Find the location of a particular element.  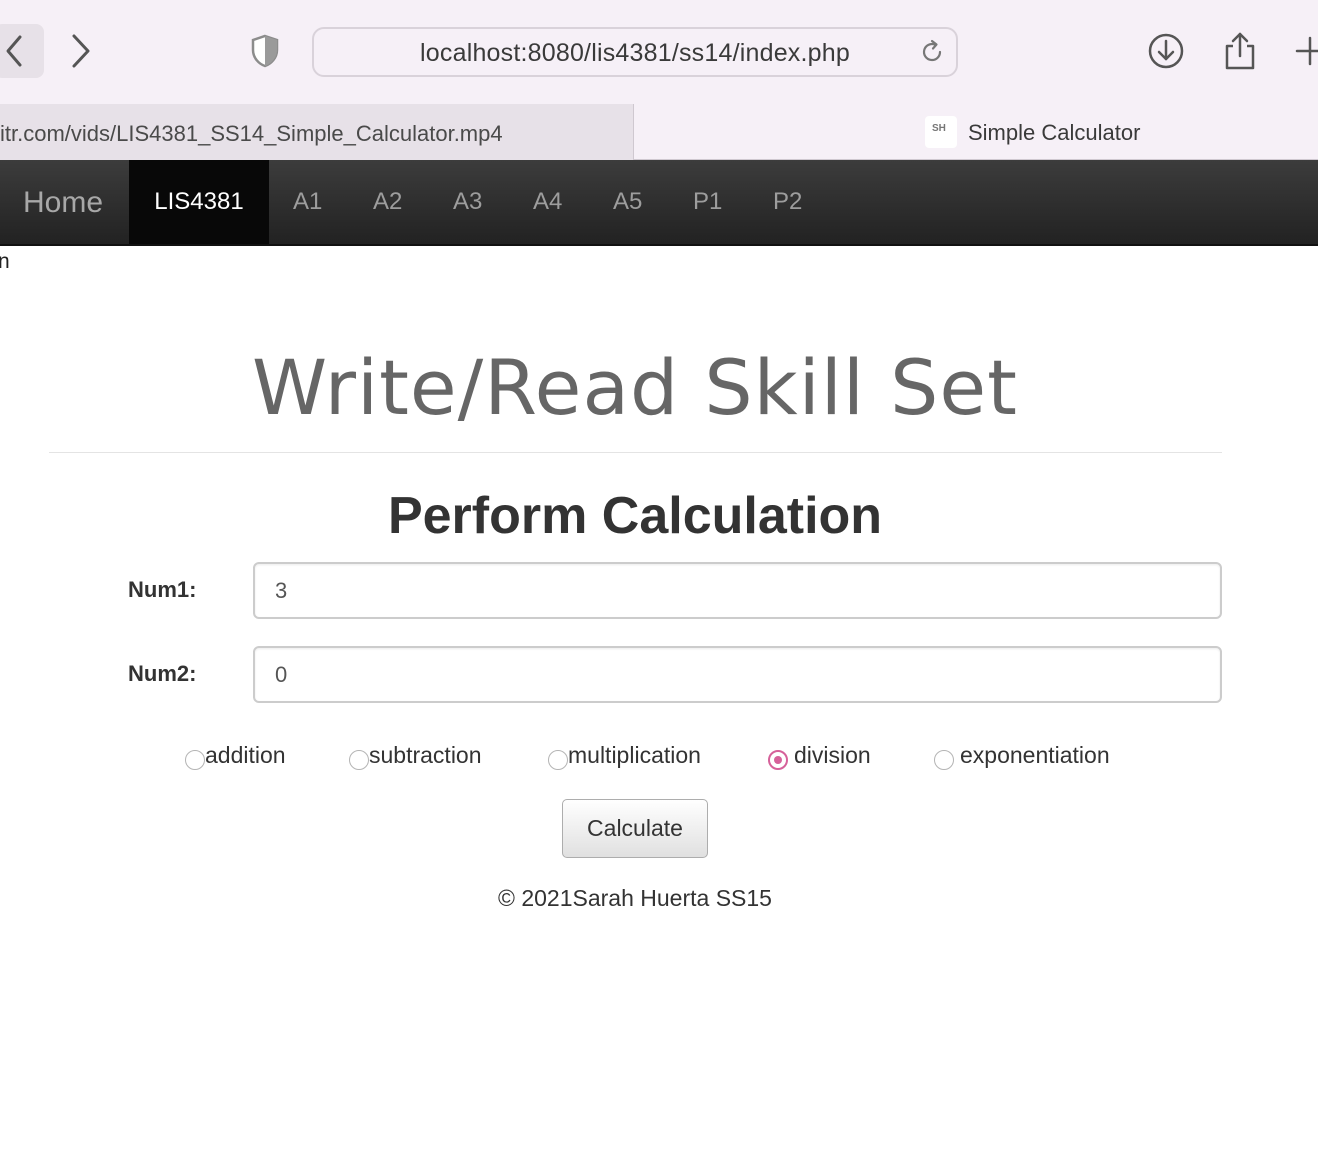

num1-input is located at coordinates (737, 590).